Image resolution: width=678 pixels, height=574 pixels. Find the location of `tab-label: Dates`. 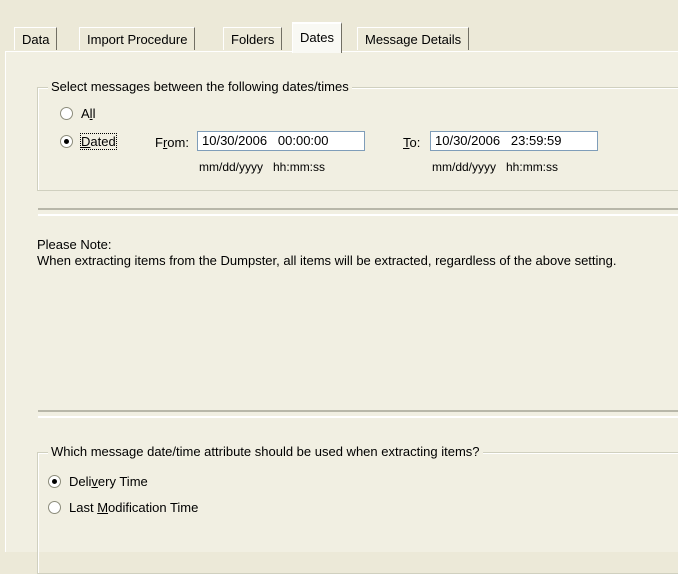

tab-label: Dates is located at coordinates (317, 37).